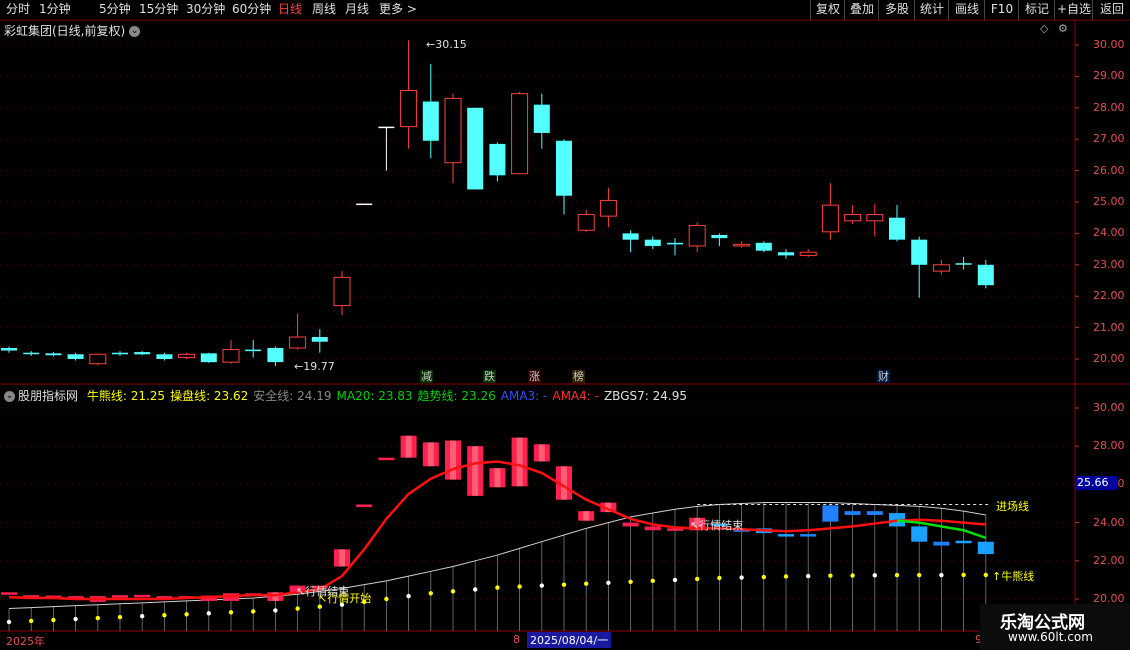  I want to click on event-mark-rank: 榜, so click(578, 376).